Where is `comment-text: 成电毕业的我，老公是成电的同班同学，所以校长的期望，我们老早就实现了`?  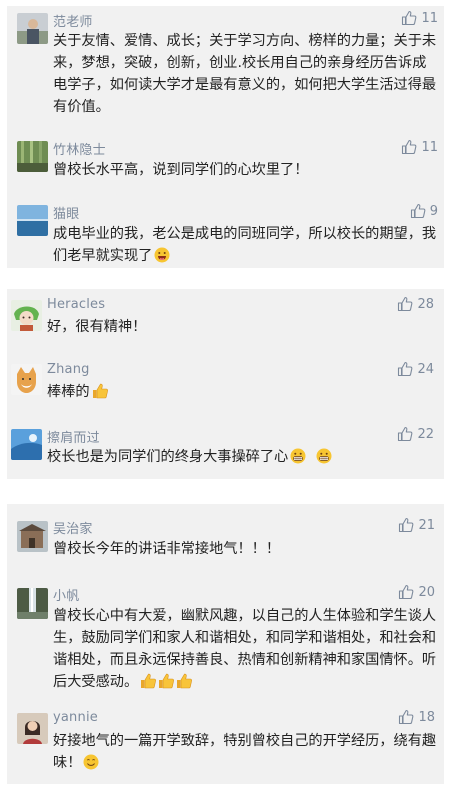 comment-text: 成电毕业的我，老公是成电的同班同学，所以校长的期望，我们老早就实现了 is located at coordinates (246, 245).